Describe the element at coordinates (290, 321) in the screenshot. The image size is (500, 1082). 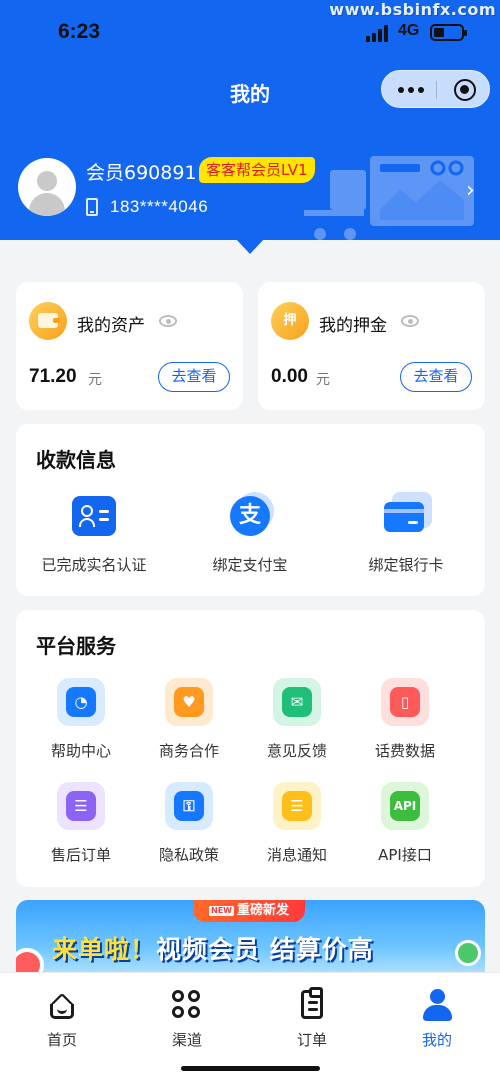
I see `deposit-coin-icon: 押` at that location.